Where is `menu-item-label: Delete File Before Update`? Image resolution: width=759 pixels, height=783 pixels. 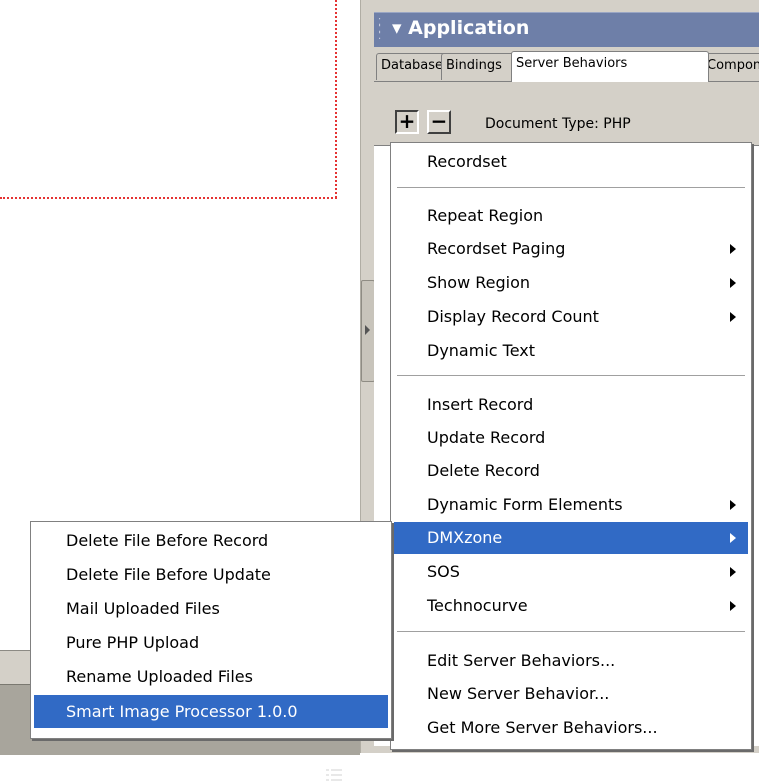 menu-item-label: Delete File Before Update is located at coordinates (168, 574).